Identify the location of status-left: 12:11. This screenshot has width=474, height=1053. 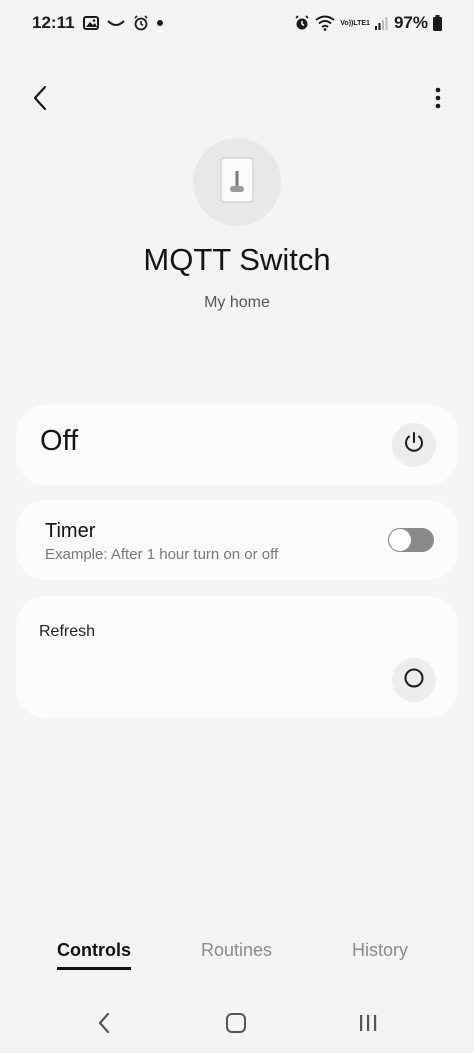
(97, 23).